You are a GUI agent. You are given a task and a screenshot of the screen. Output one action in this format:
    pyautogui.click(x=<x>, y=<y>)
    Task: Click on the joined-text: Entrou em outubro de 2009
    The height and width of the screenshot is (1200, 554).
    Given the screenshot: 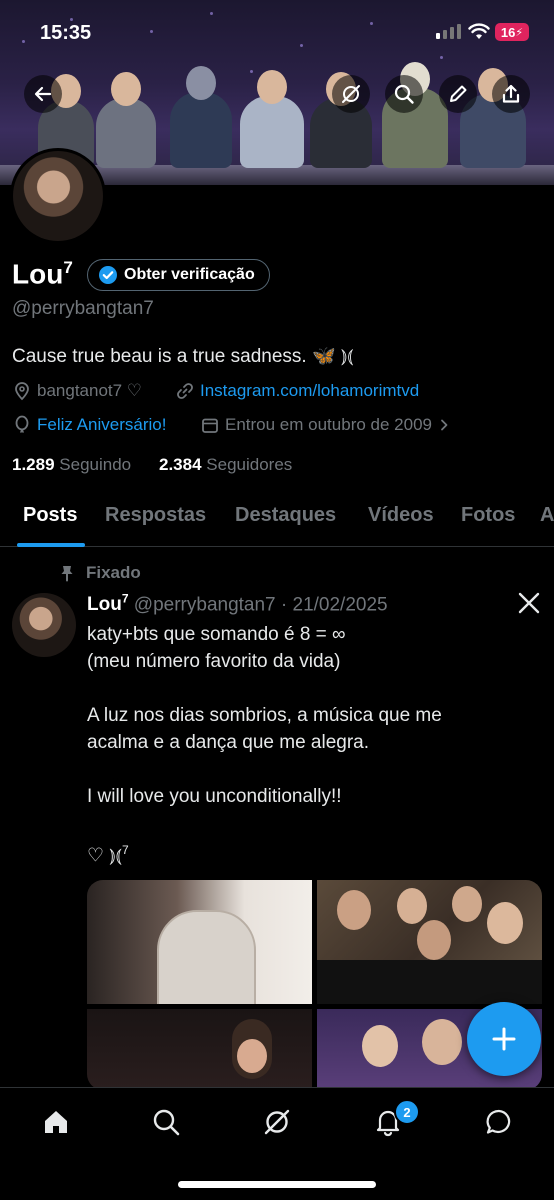 What is the action you would take?
    pyautogui.click(x=328, y=424)
    